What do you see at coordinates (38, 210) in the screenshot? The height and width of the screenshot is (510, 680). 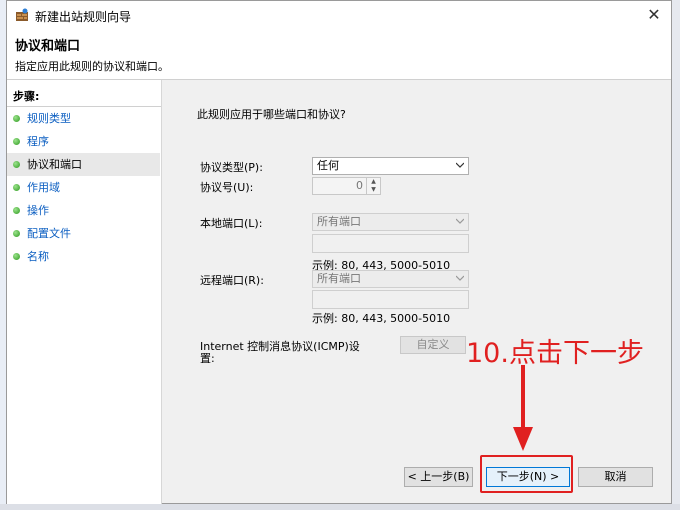 I see `step-label: 操作` at bounding box center [38, 210].